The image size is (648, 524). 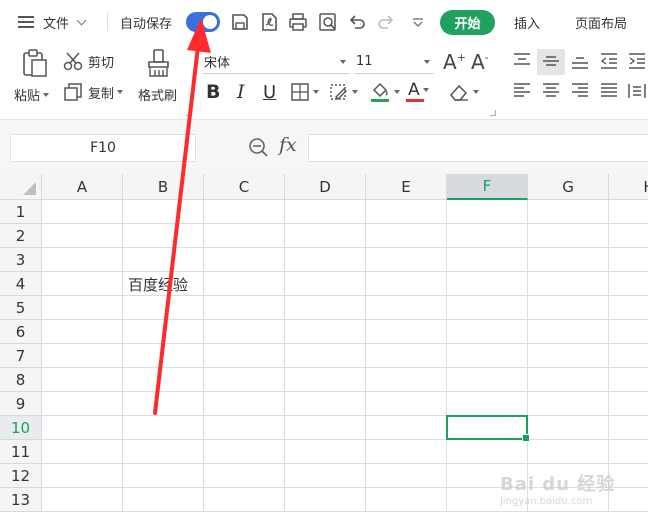 I want to click on bold-button: B, so click(x=213, y=92).